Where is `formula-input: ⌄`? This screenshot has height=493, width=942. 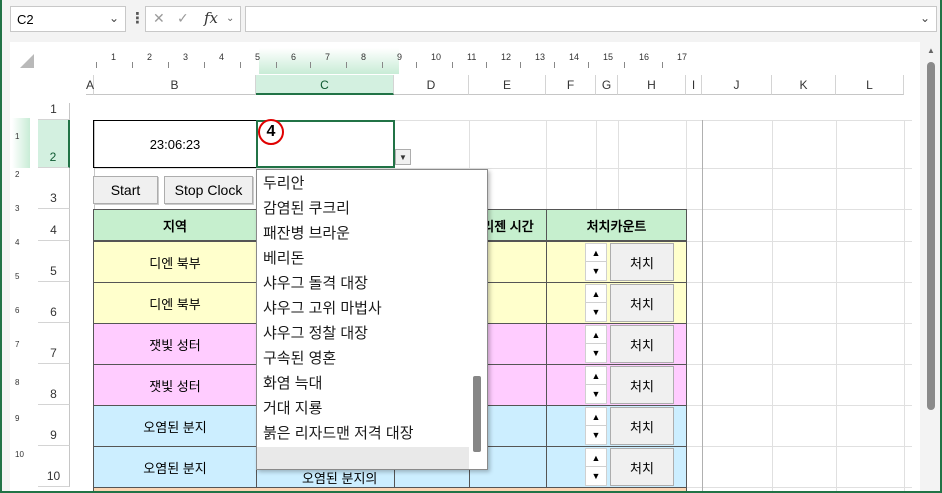 formula-input: ⌄ is located at coordinates (591, 19).